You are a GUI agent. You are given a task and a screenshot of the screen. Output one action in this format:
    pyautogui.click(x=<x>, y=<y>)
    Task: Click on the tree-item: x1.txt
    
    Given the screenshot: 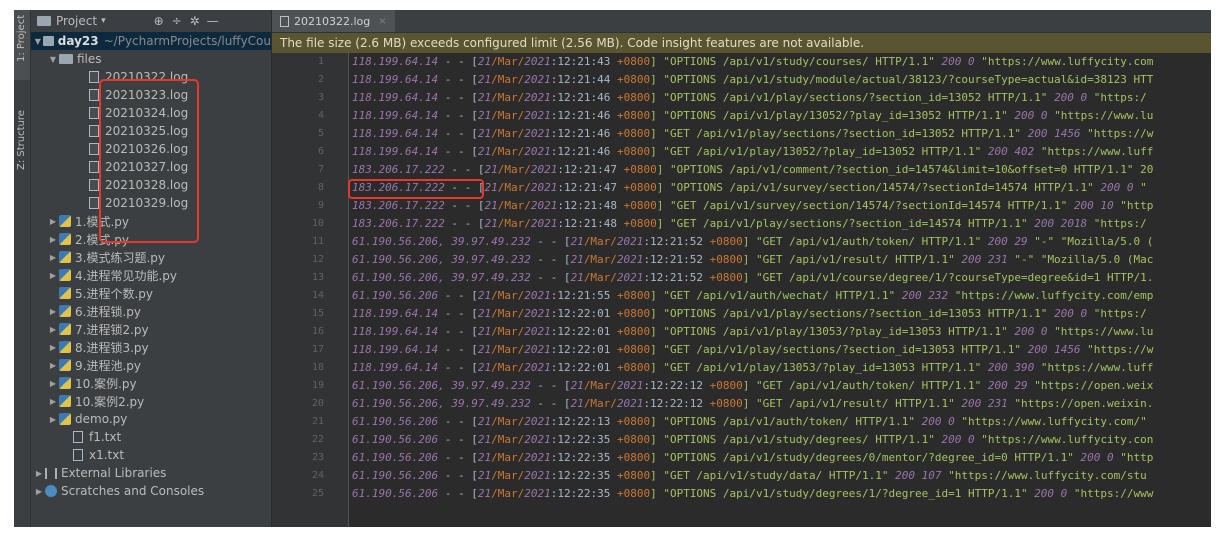 What is the action you would take?
    pyautogui.click(x=151, y=455)
    